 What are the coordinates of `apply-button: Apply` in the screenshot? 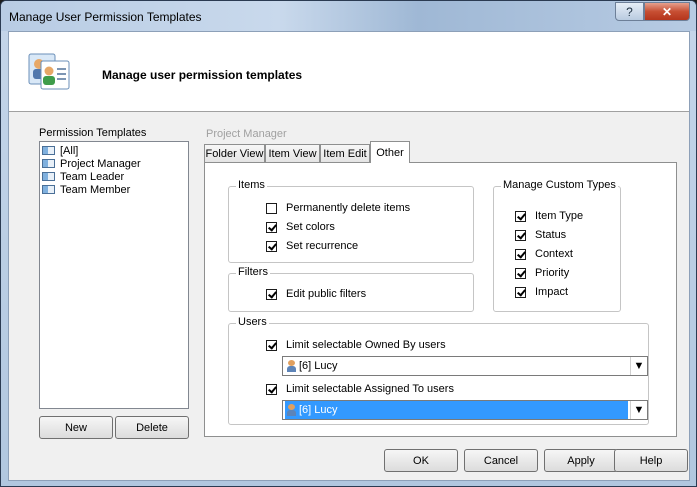 It's located at (581, 460).